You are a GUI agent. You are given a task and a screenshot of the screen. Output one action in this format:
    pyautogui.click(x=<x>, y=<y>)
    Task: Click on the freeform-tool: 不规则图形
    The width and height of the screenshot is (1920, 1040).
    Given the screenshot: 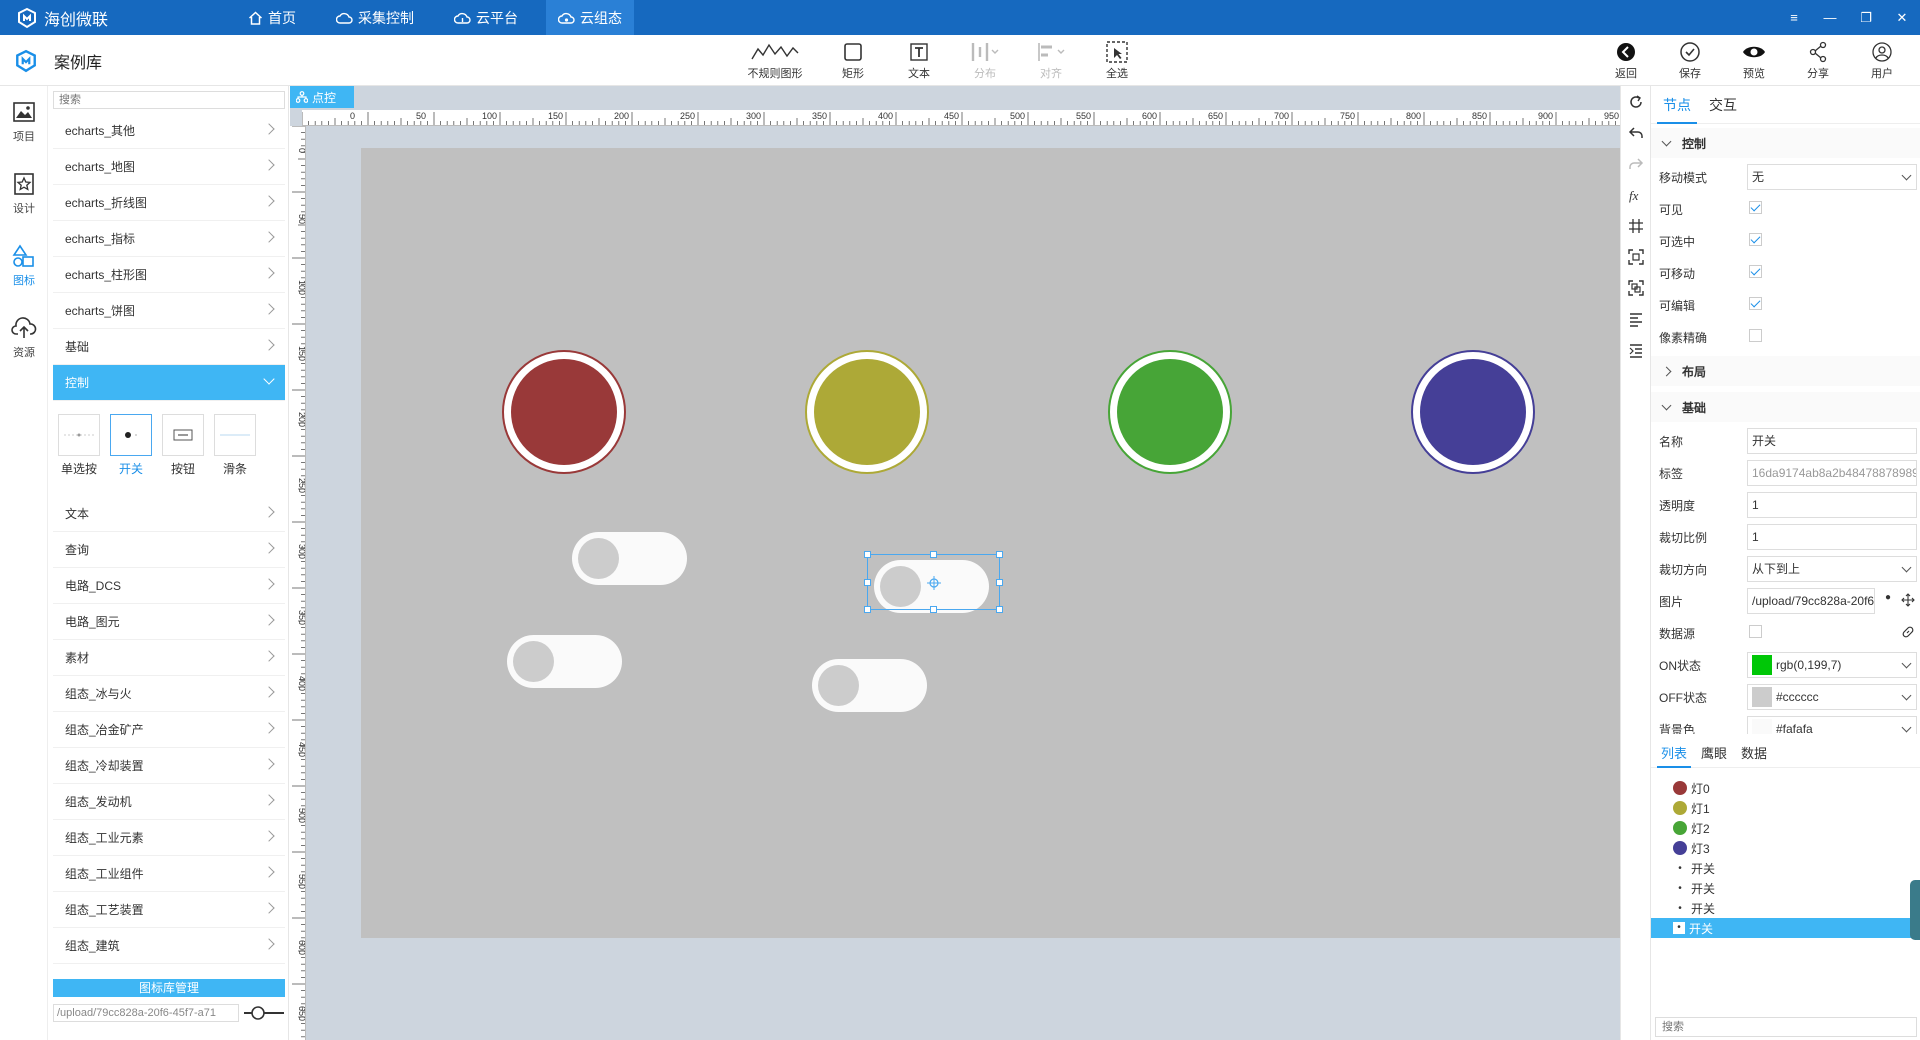 What is the action you would take?
    pyautogui.click(x=775, y=60)
    